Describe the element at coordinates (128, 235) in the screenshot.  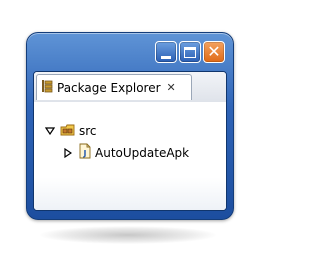
I see `drop-shadow` at that location.